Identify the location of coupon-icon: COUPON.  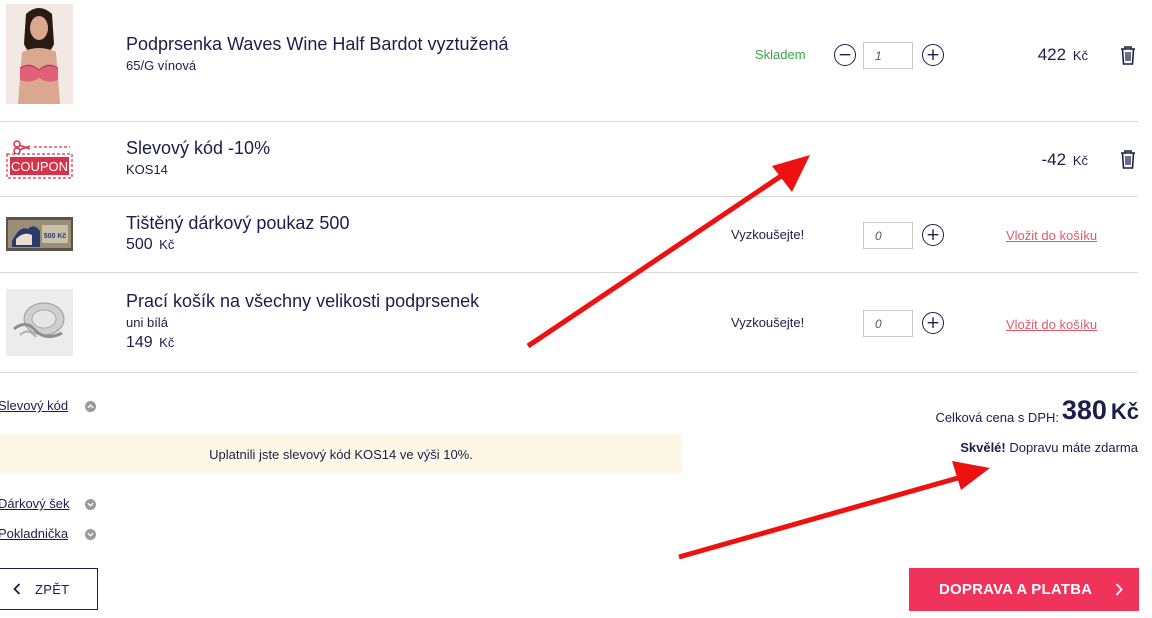
(39, 159).